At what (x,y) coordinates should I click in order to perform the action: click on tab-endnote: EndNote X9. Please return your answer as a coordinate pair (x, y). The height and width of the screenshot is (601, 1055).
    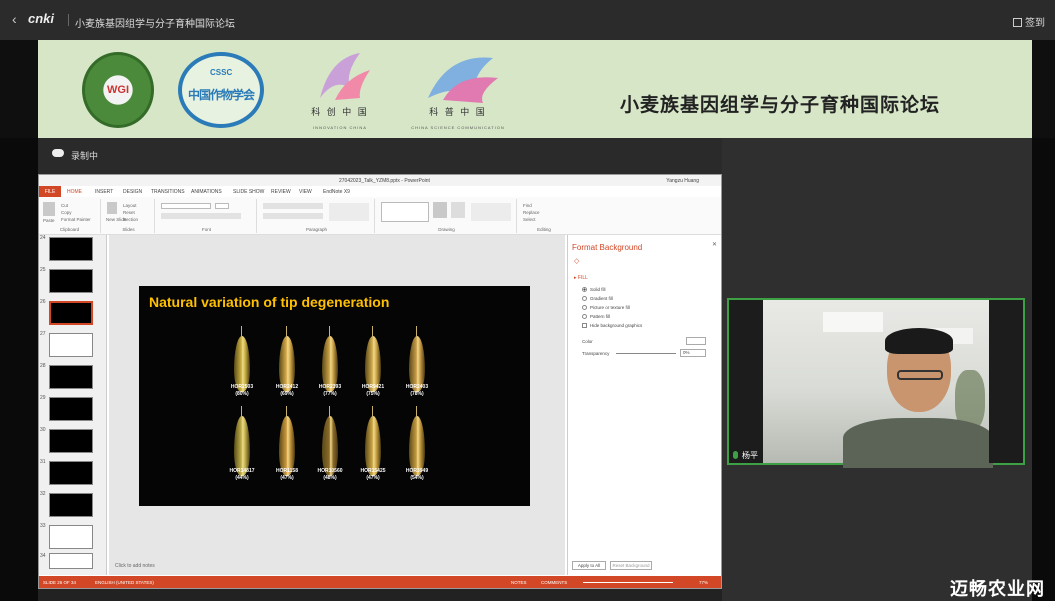
    Looking at the image, I should click on (336, 192).